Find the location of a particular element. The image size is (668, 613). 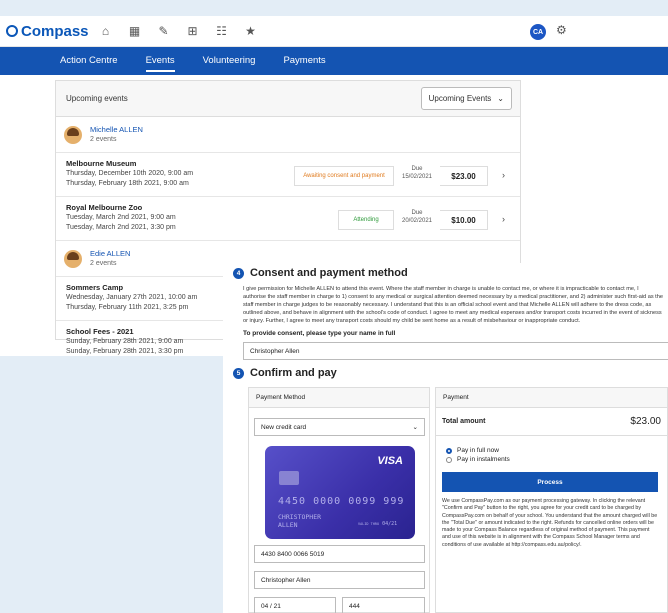

card-number-input: 4430 8400 0066 5019 is located at coordinates (339, 554).